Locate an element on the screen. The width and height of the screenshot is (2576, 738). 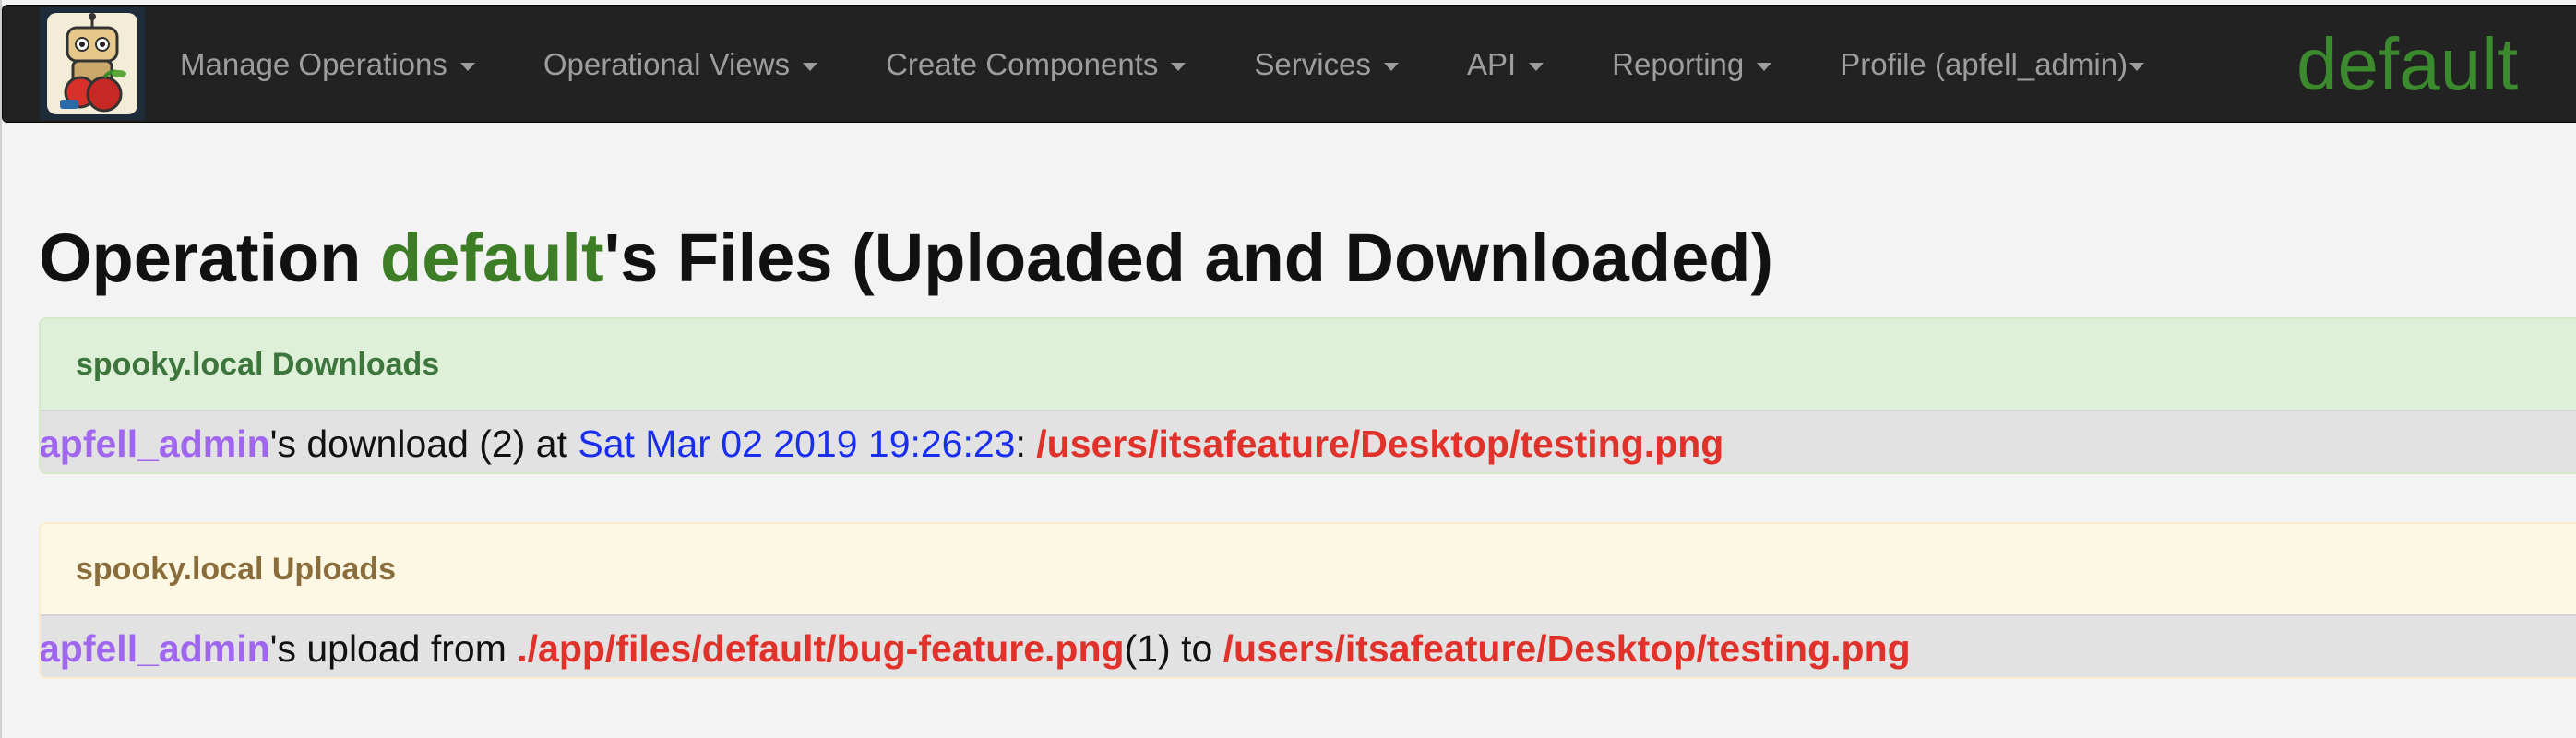
nav-create-components: Create Components is located at coordinates (1037, 64).